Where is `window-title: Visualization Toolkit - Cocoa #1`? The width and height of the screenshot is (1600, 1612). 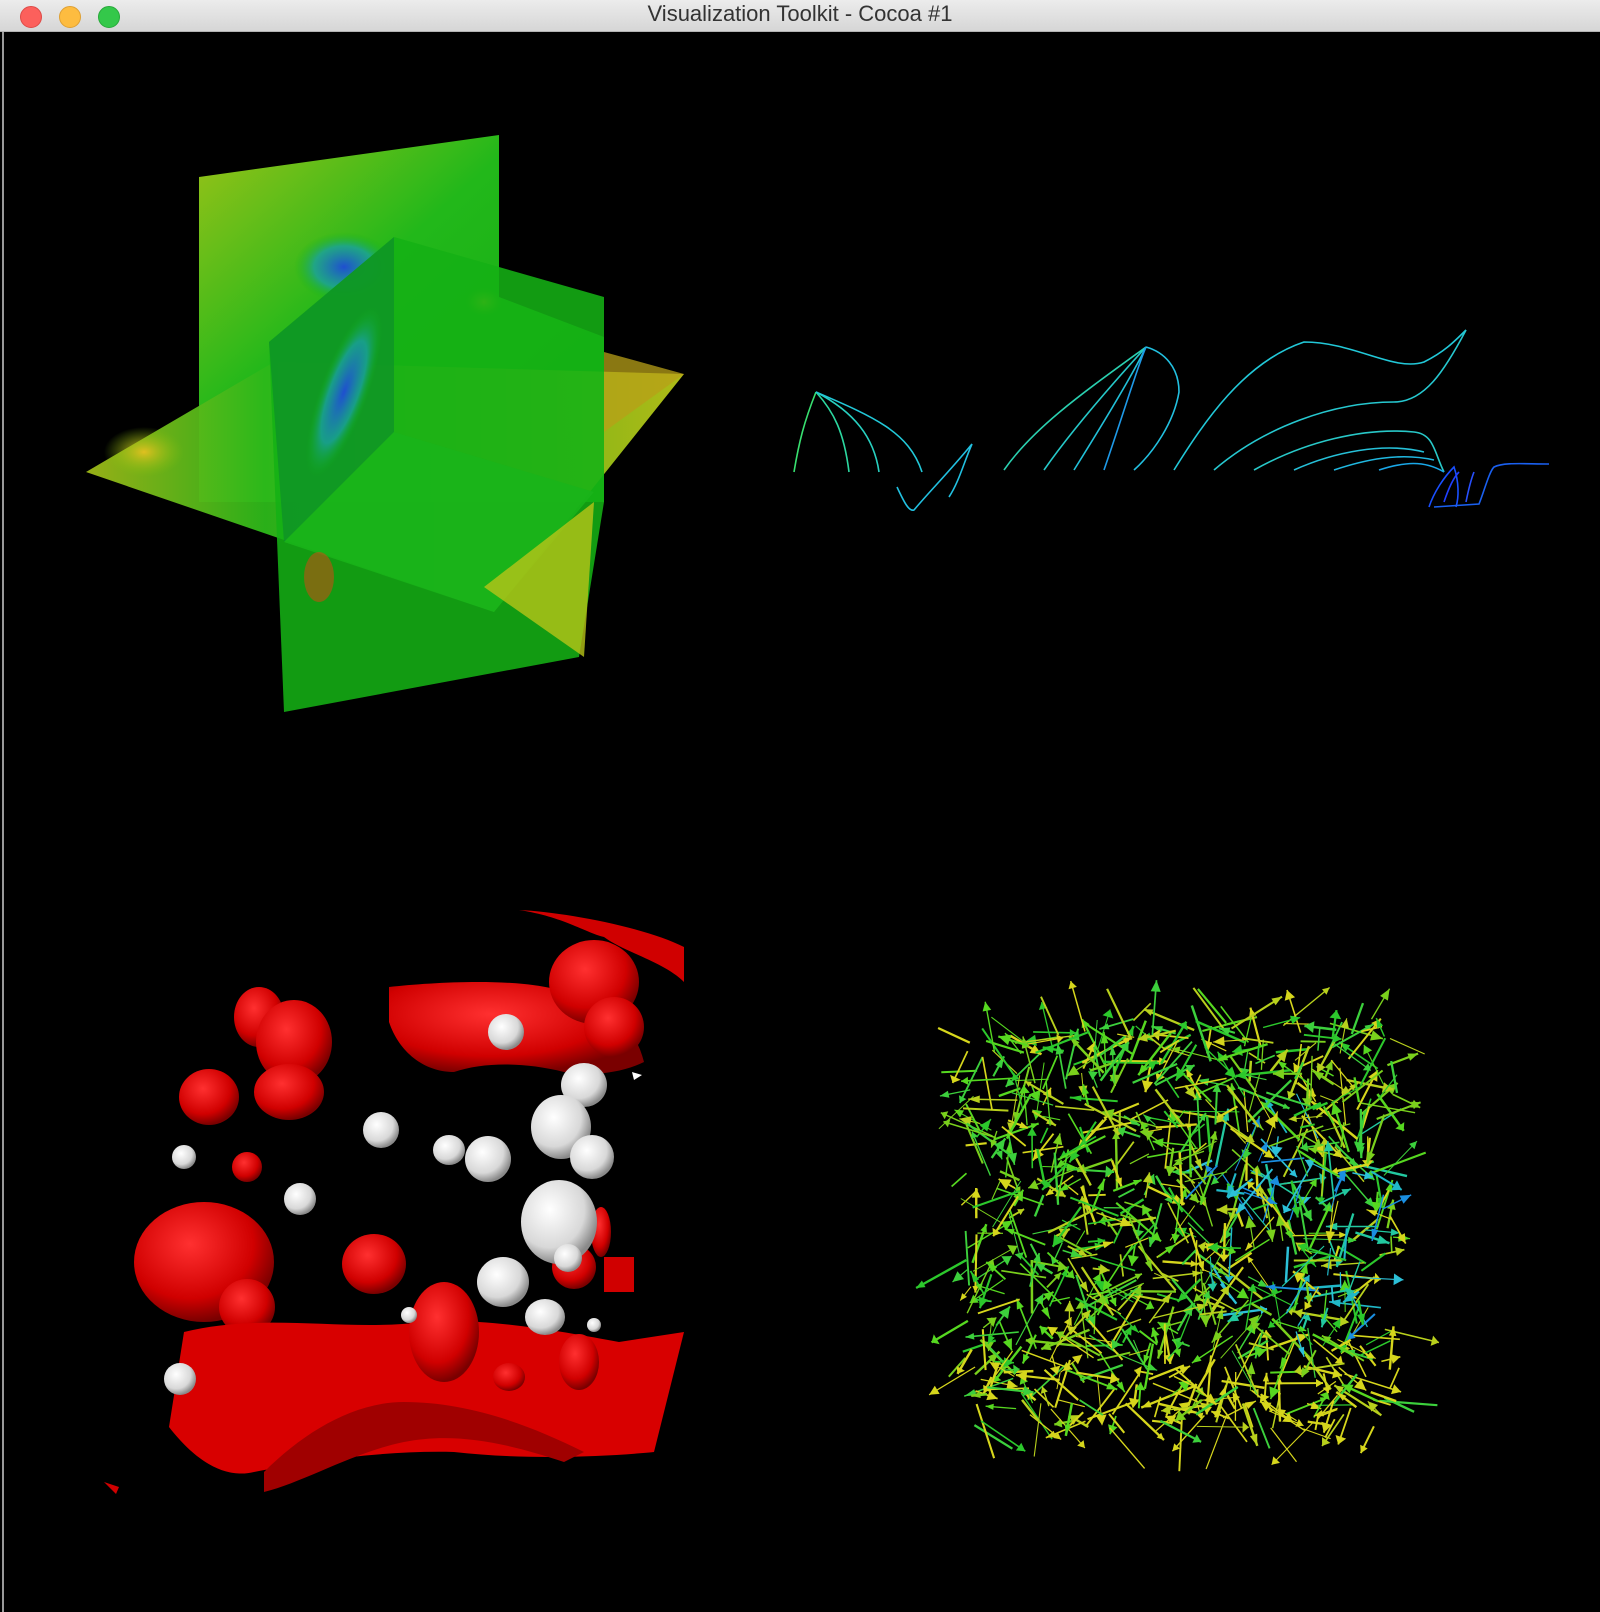
window-title: Visualization Toolkit - Cocoa #1 is located at coordinates (800, 13).